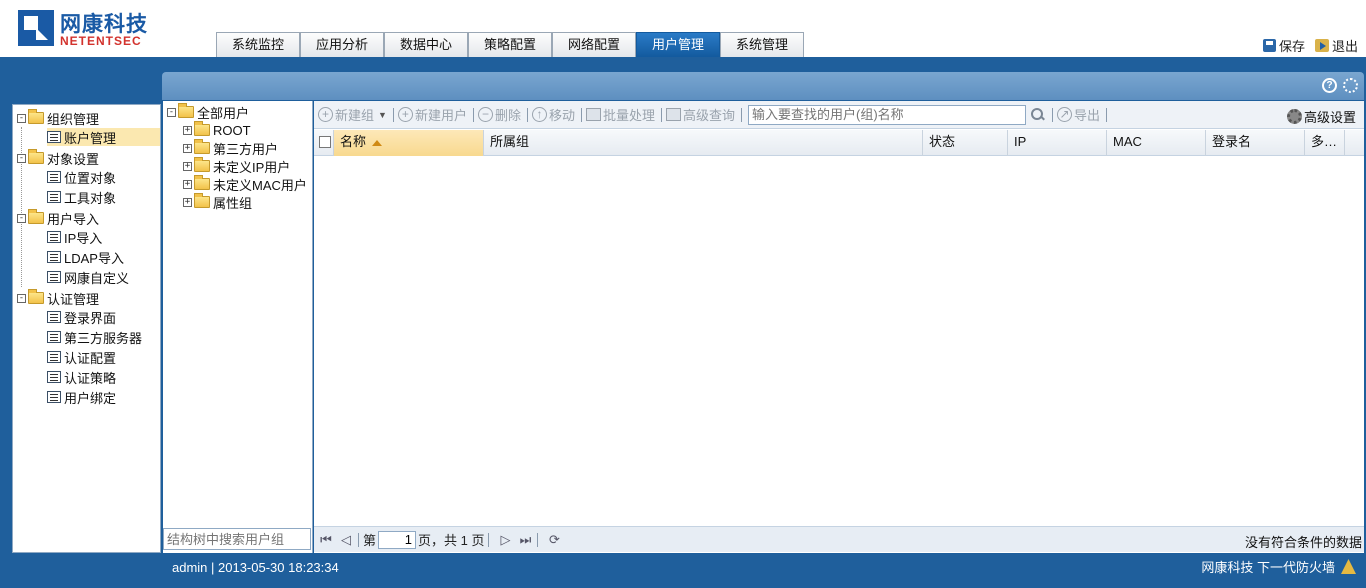 The image size is (1366, 588). What do you see at coordinates (561, 115) in the screenshot?
I see `move-label: 移动` at bounding box center [561, 115].